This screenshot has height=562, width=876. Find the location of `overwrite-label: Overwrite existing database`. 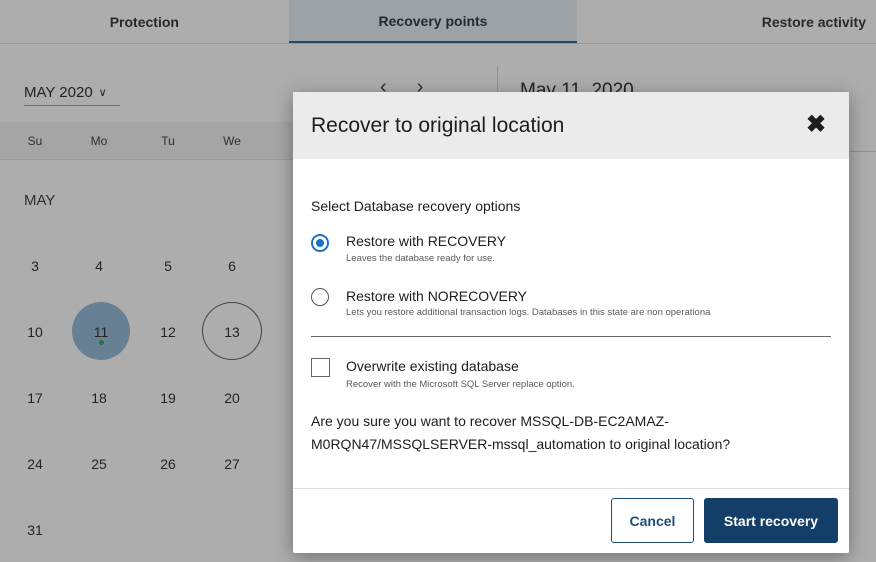

overwrite-label: Overwrite existing database is located at coordinates (432, 366).